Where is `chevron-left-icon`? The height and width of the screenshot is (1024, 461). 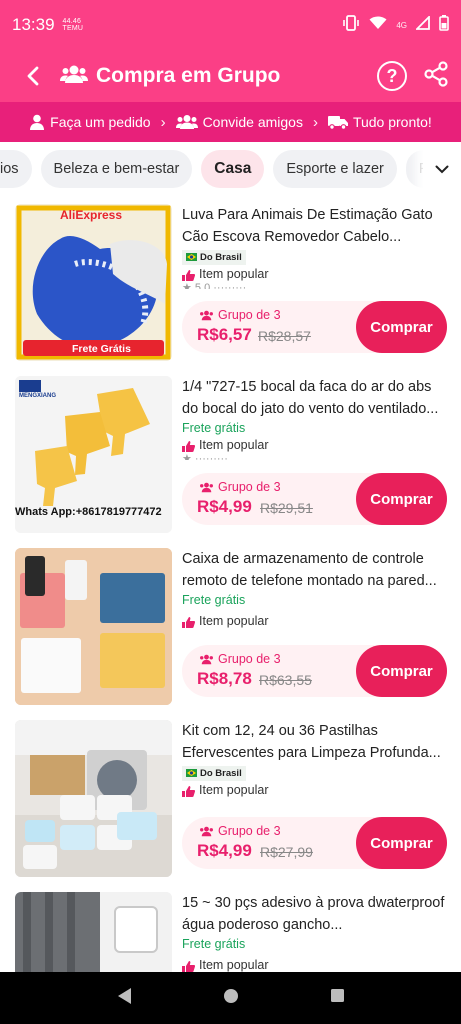 chevron-left-icon is located at coordinates (33, 76).